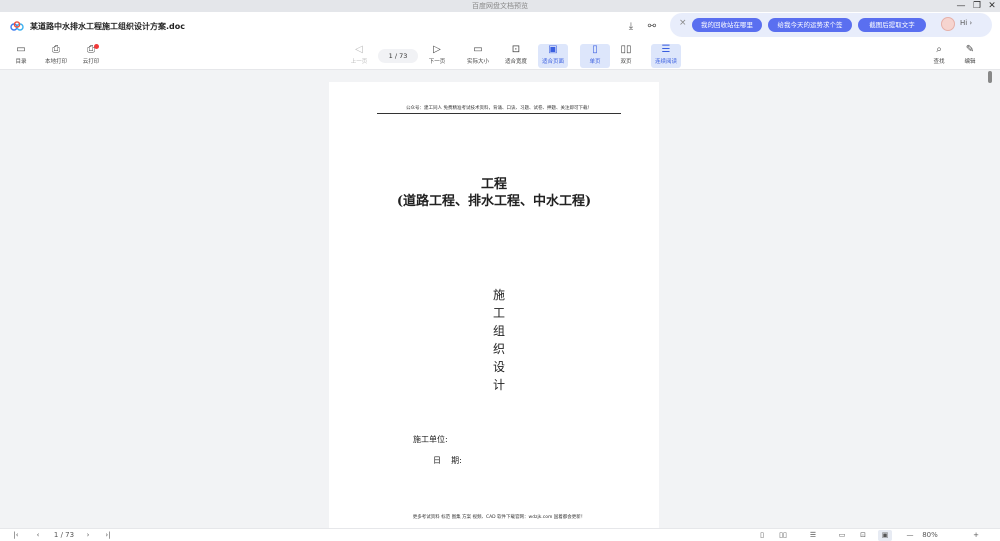  What do you see at coordinates (91, 62) in the screenshot?
I see `cloud-print-label: 云打印` at bounding box center [91, 62].